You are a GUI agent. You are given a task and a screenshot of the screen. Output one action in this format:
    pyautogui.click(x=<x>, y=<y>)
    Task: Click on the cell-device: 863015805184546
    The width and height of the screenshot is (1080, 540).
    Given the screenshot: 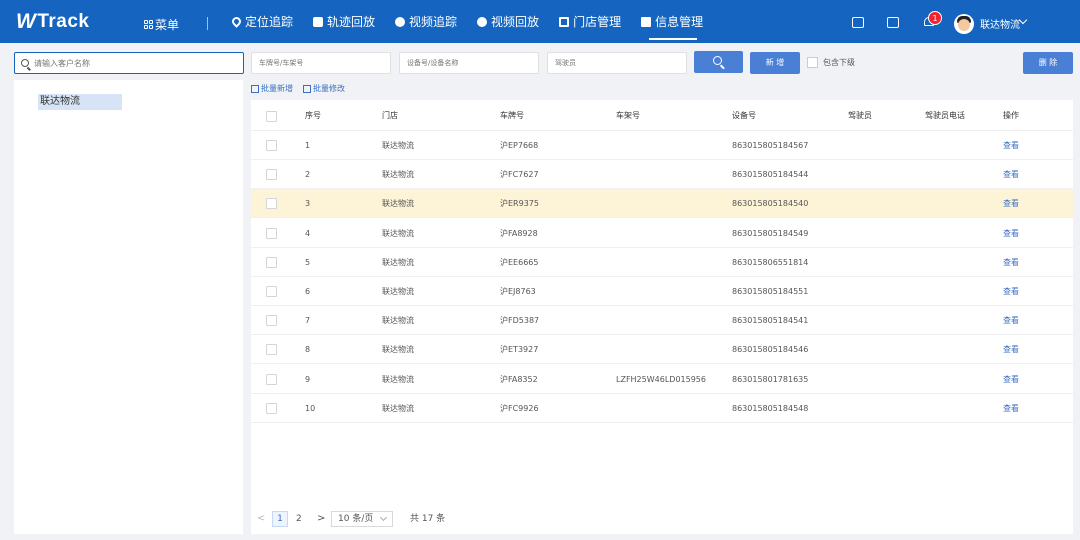 What is the action you would take?
    pyautogui.click(x=770, y=350)
    